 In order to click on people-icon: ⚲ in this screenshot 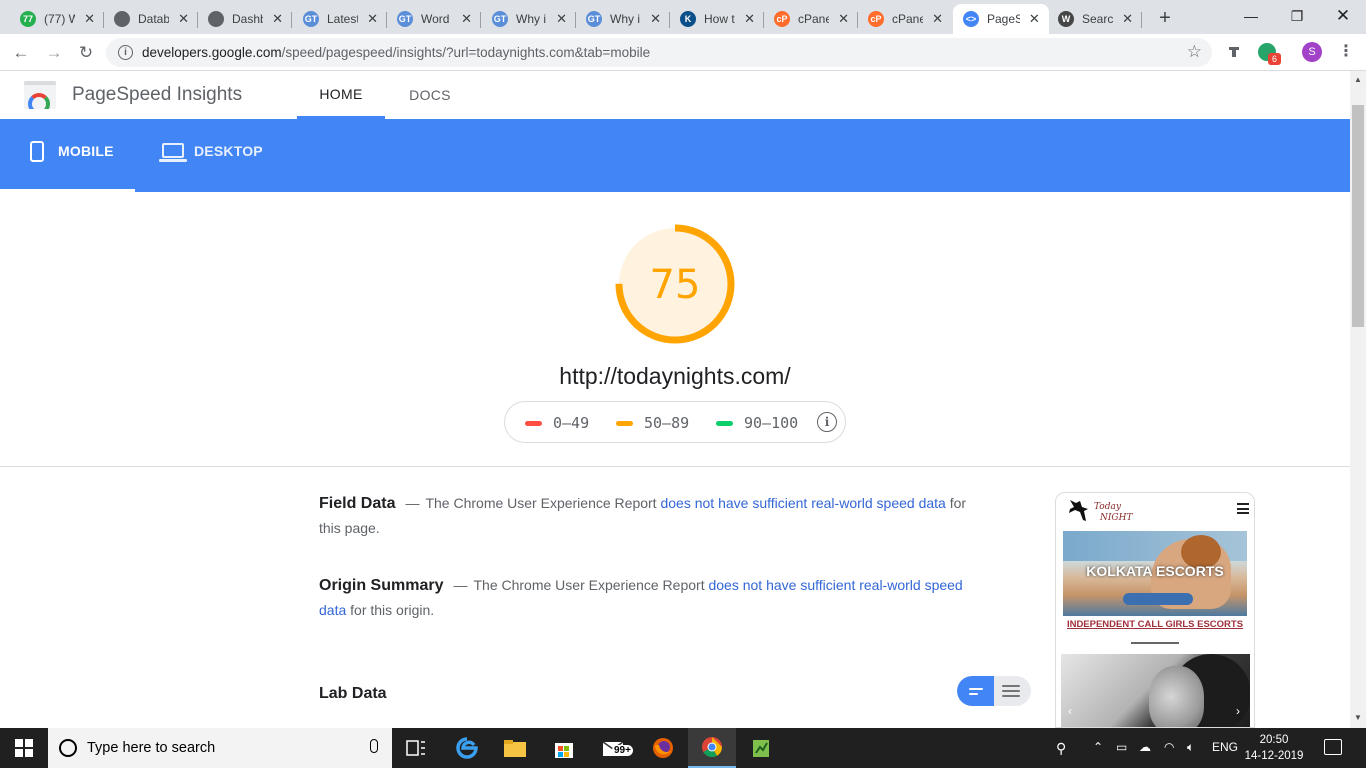, I will do `click(1061, 748)`.